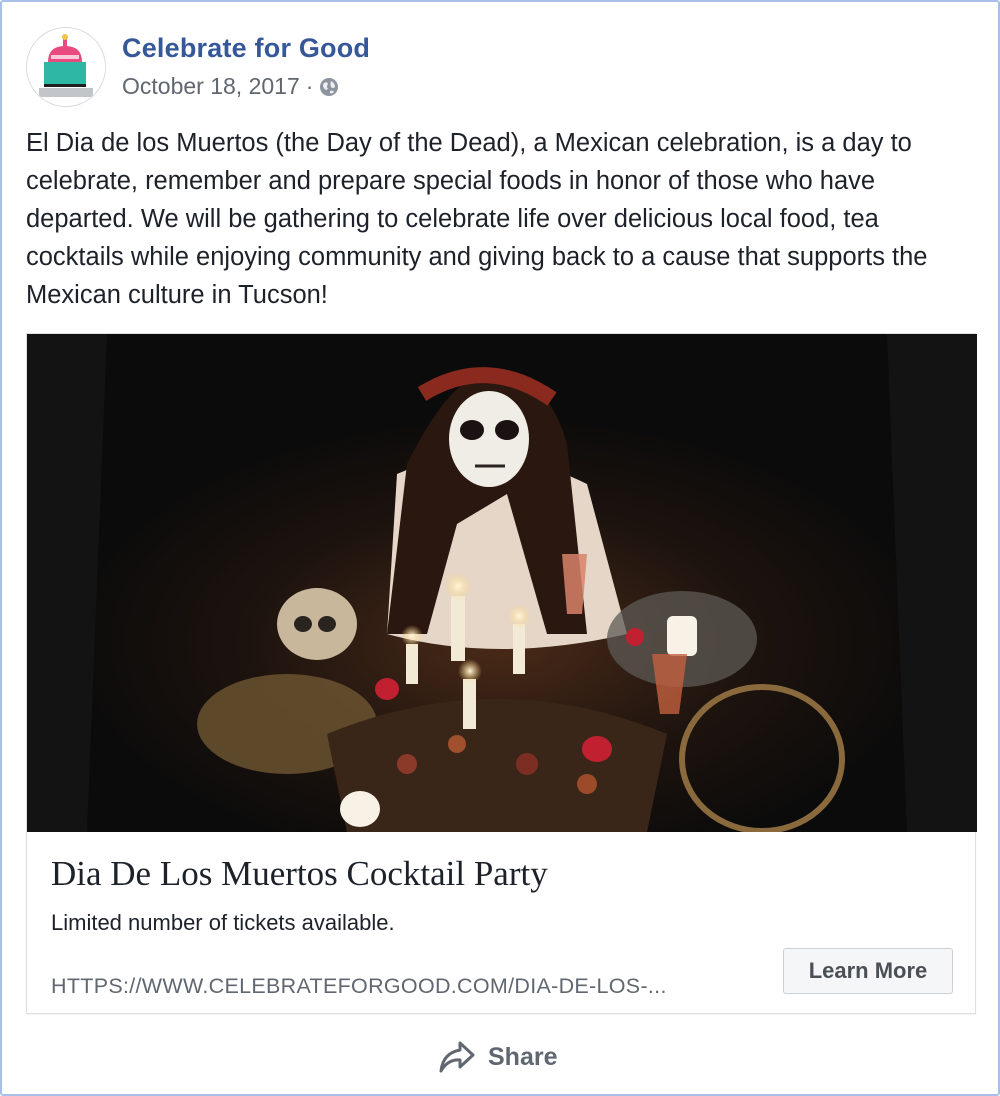 Image resolution: width=1000 pixels, height=1096 pixels. What do you see at coordinates (211, 86) in the screenshot?
I see `post-date: October 18, 2017` at bounding box center [211, 86].